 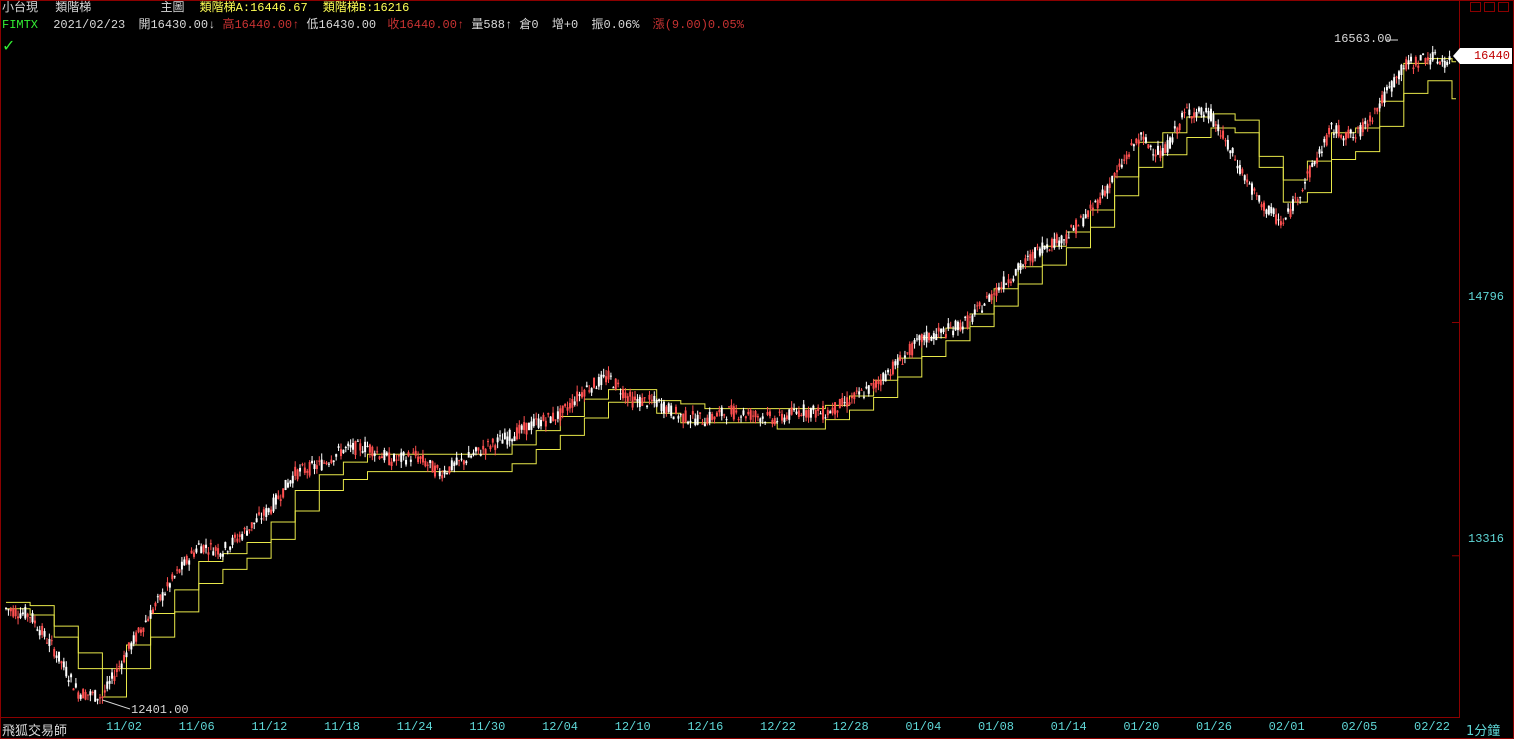 What do you see at coordinates (658, 25) in the screenshot?
I see `change-label: 漲` at bounding box center [658, 25].